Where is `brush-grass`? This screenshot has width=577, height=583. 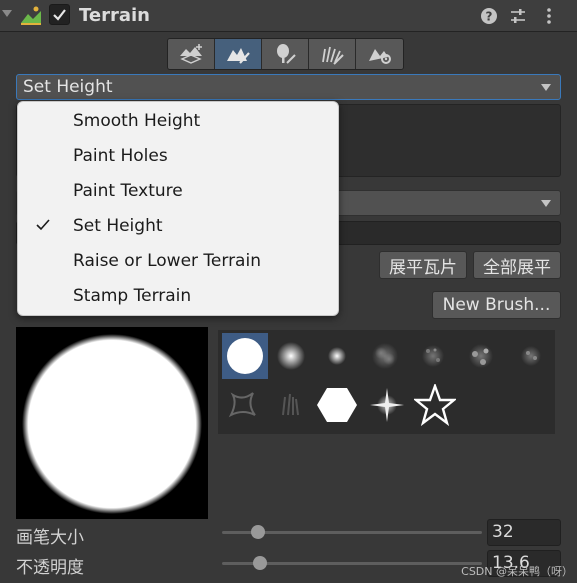 brush-grass is located at coordinates (291, 405).